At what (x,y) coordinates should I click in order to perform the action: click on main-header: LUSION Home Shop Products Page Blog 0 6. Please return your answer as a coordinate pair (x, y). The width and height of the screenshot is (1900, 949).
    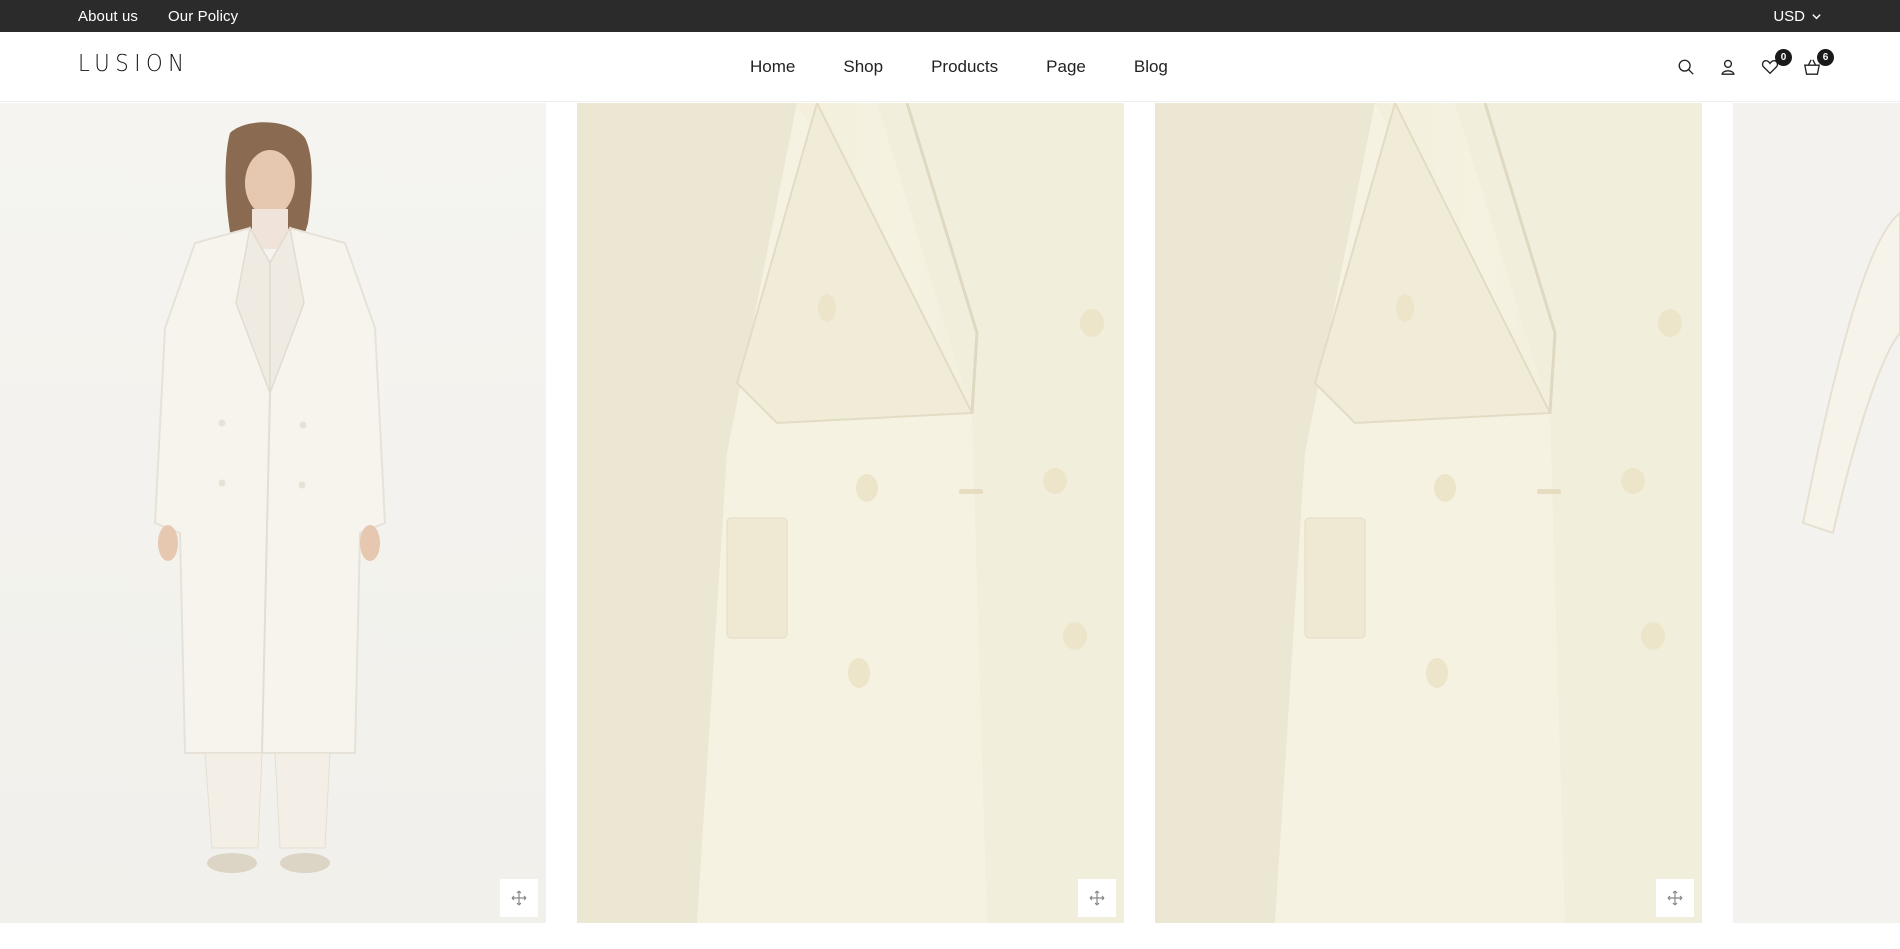
    Looking at the image, I should click on (950, 67).